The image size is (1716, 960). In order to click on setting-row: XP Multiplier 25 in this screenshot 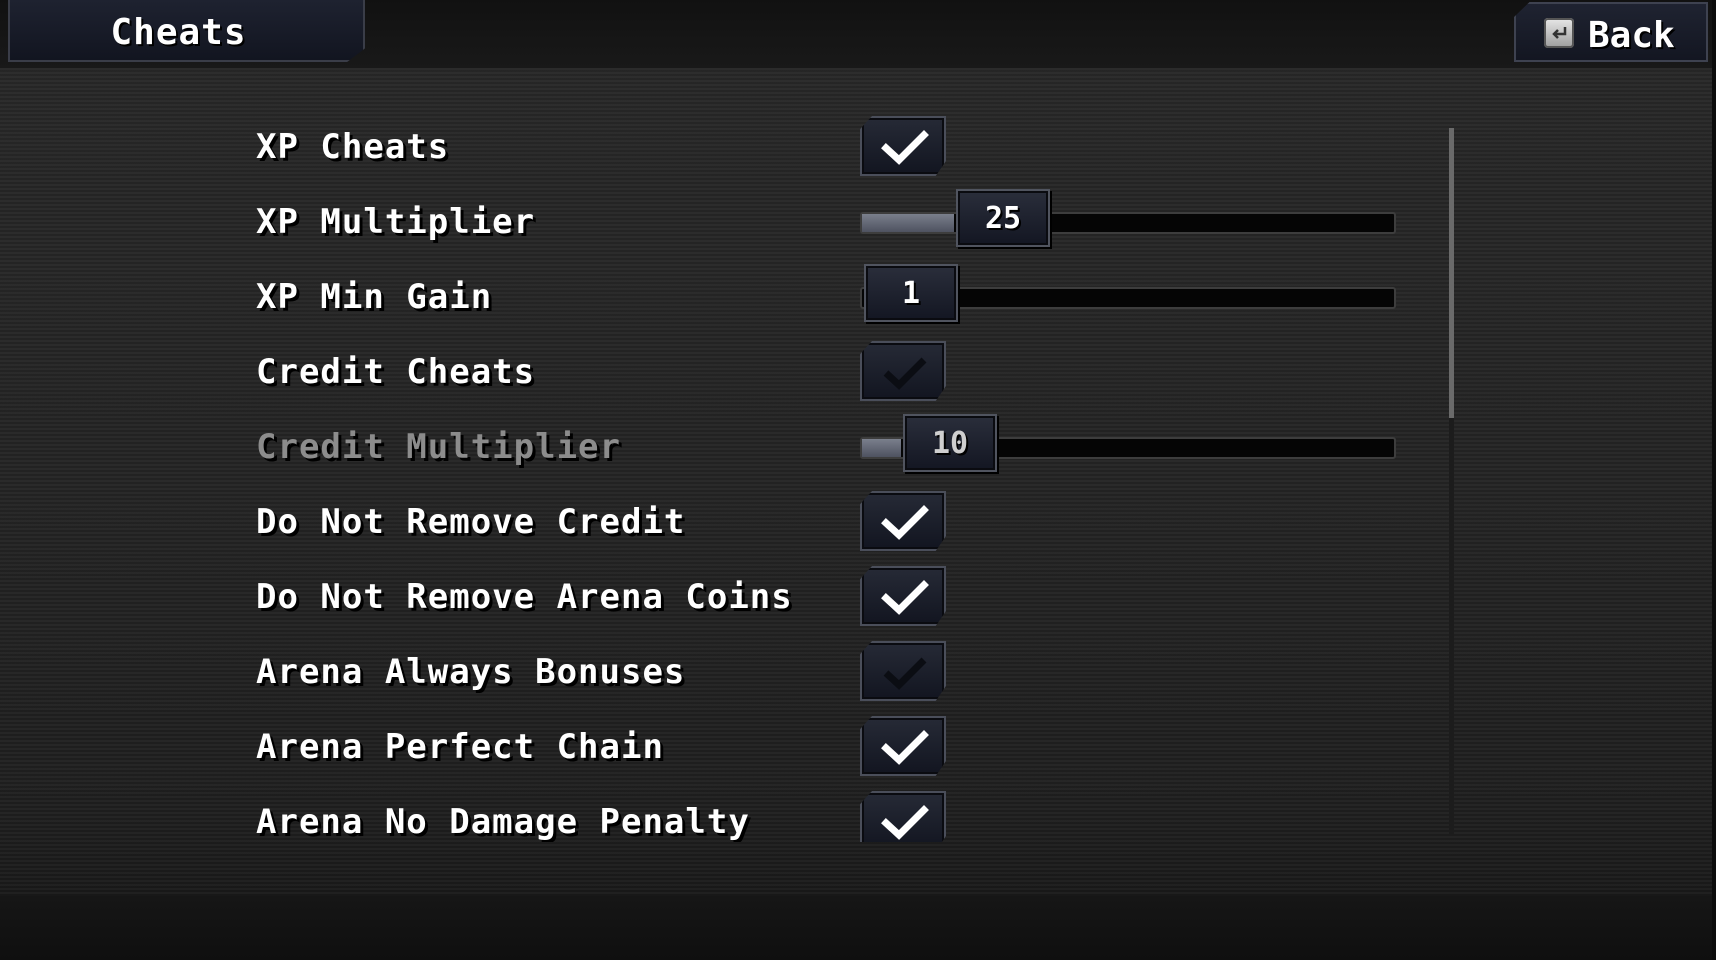, I will do `click(740, 222)`.